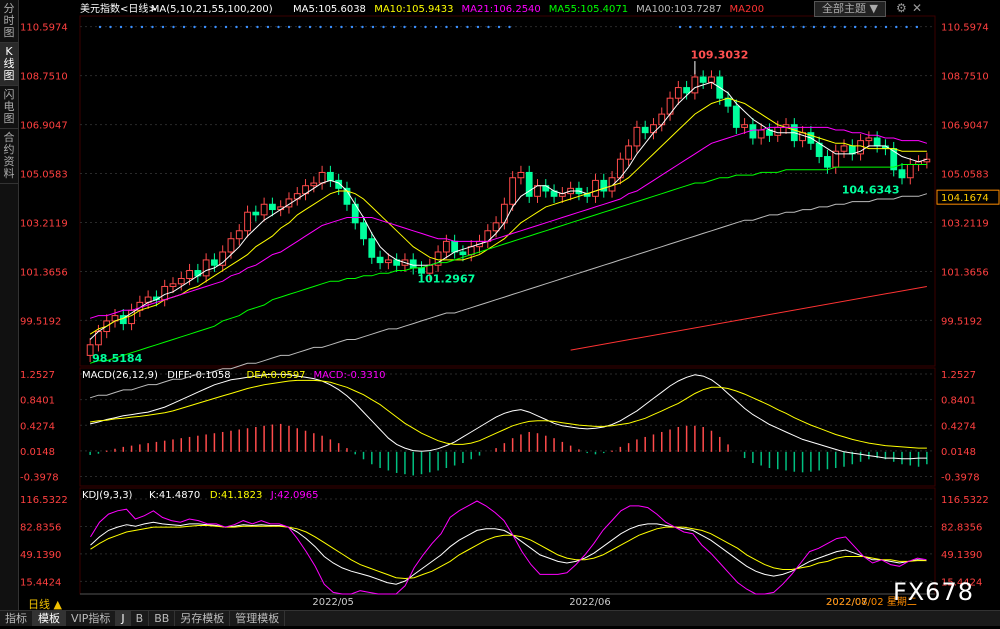 Image resolution: width=1000 pixels, height=629 pixels. I want to click on y-tick-left: 103.2119, so click(44, 224).